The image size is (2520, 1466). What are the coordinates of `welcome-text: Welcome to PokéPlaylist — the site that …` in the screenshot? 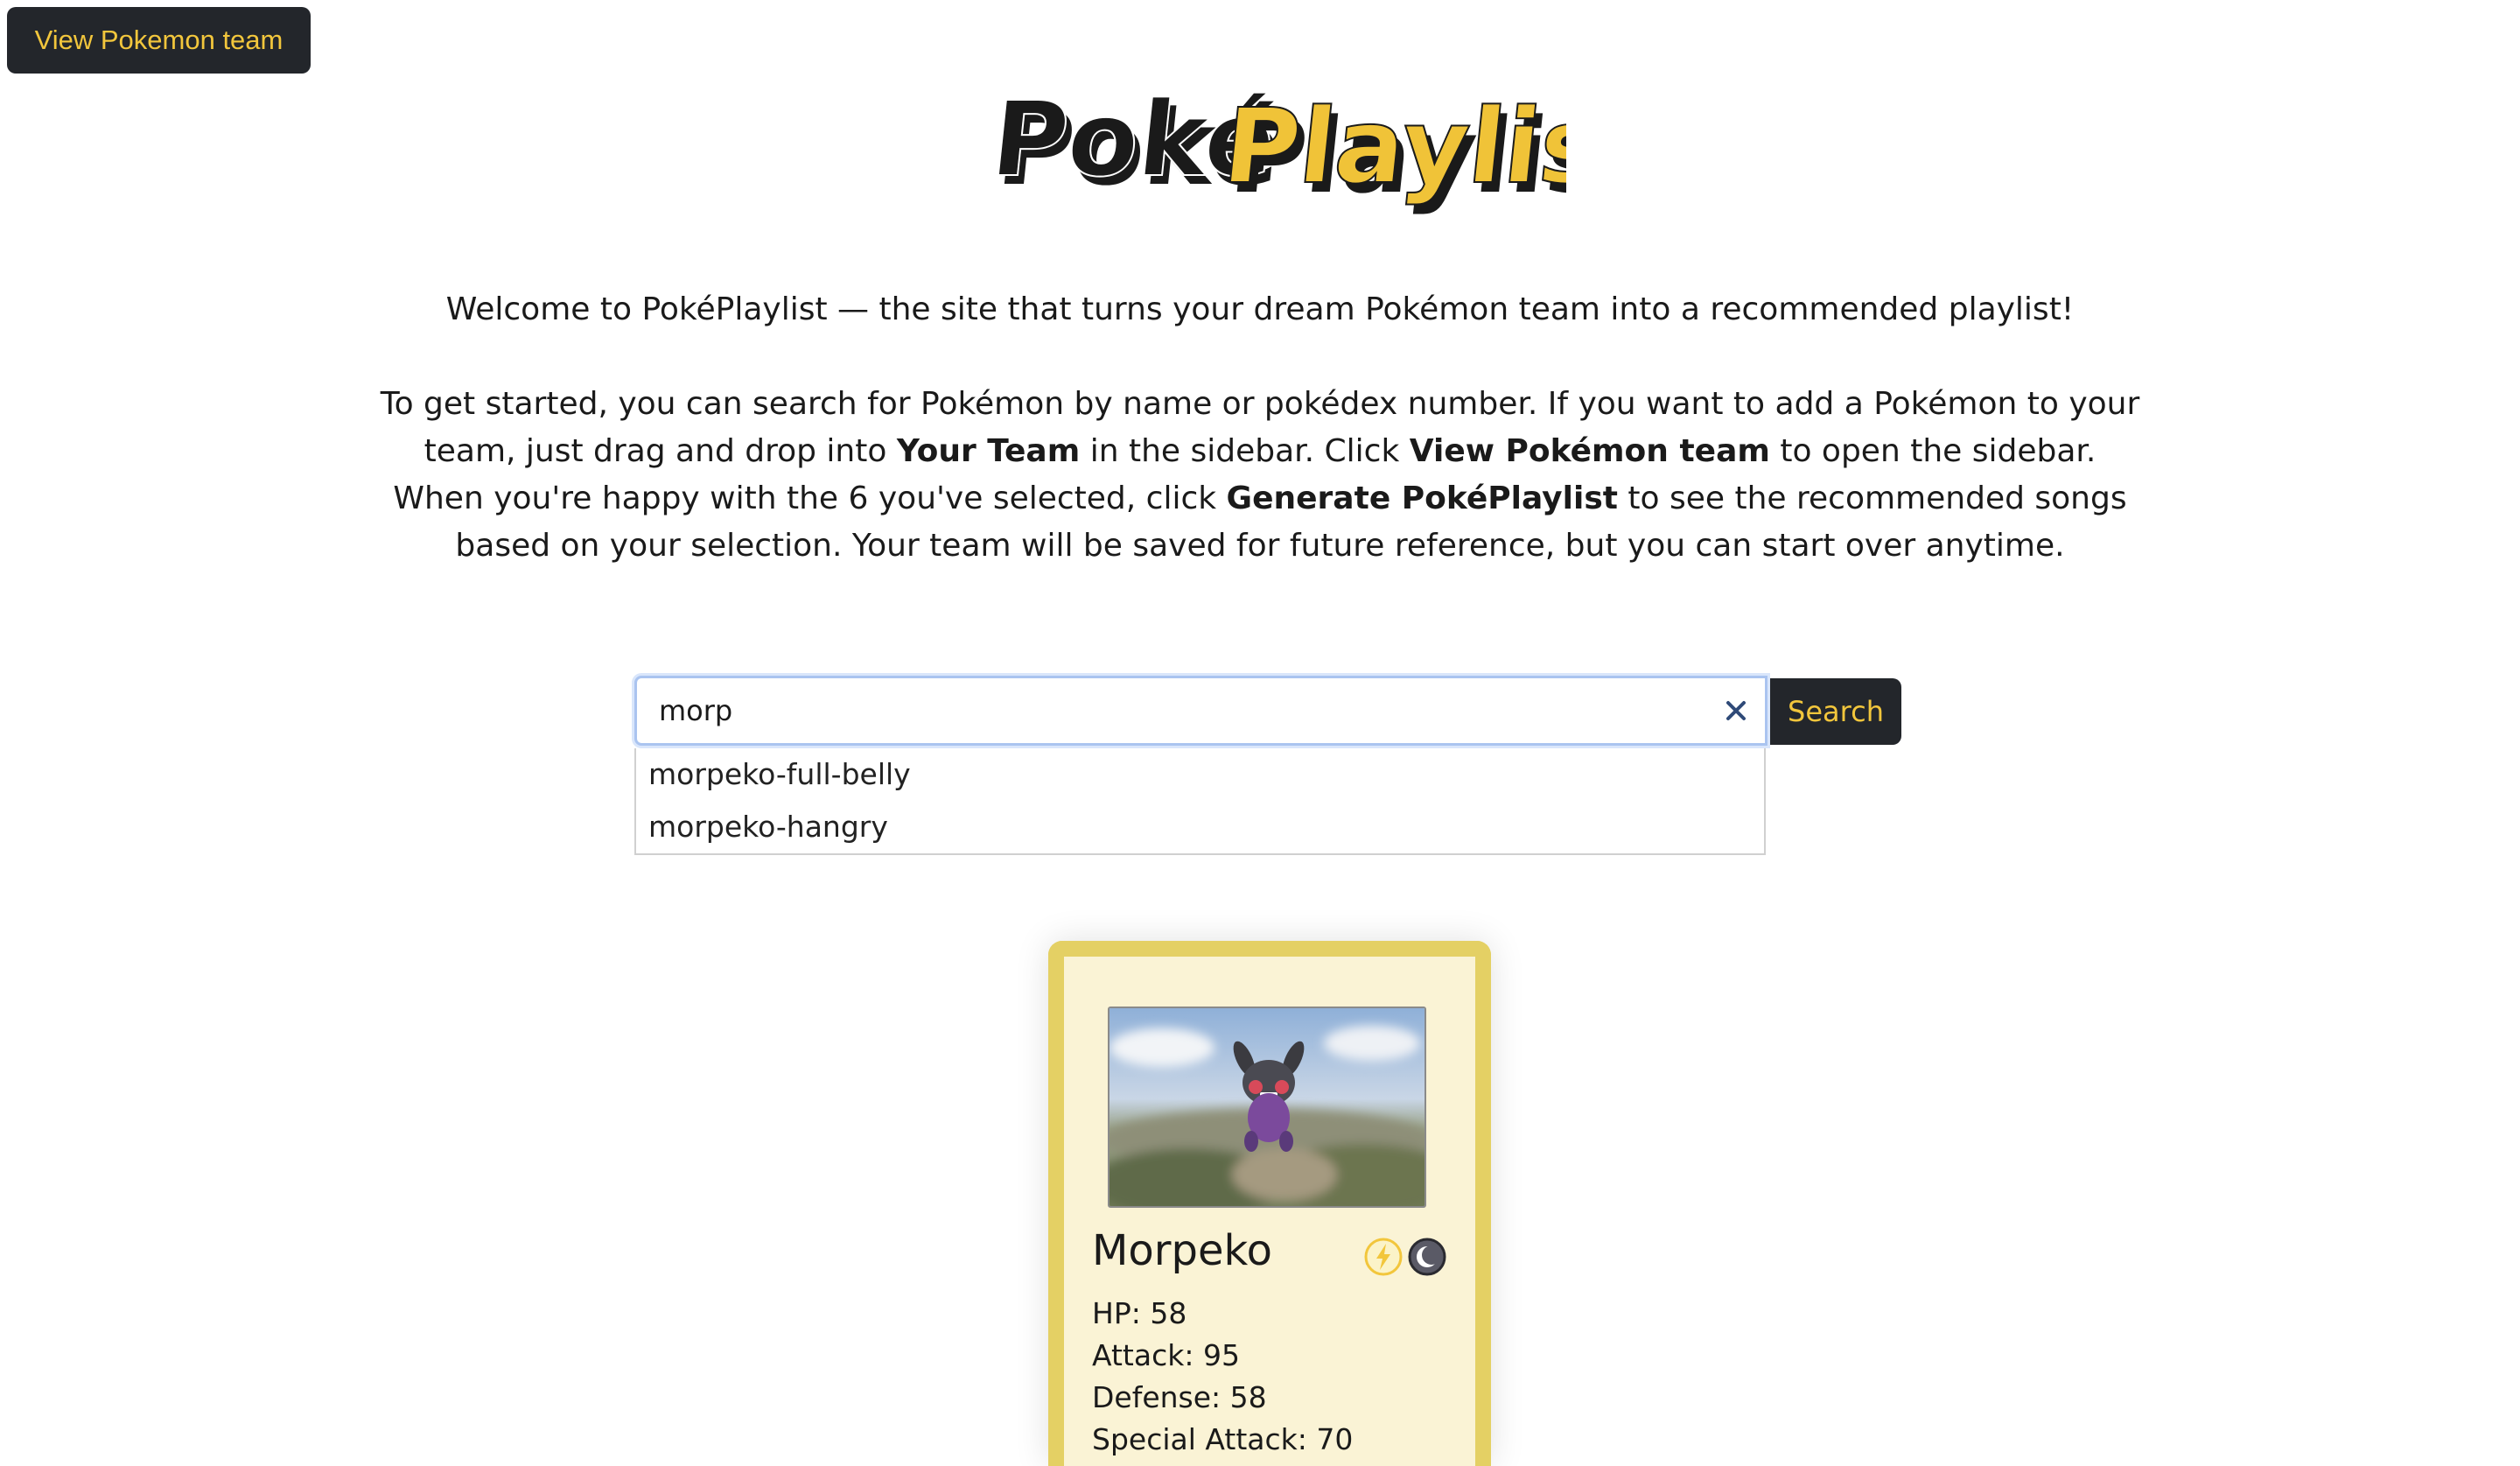 It's located at (1260, 309).